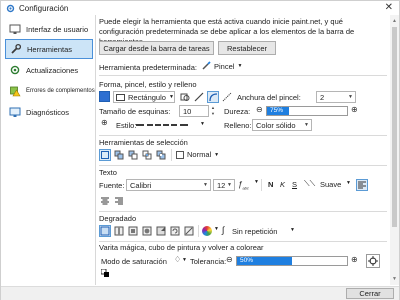 This screenshot has height=300, width=400. I want to click on smoothing-value: Suave, so click(330, 184).